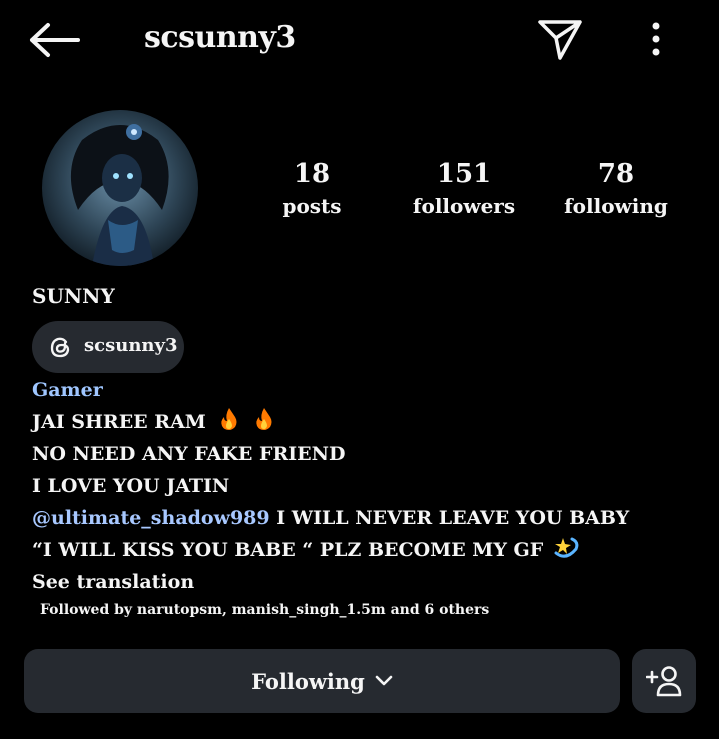 The width and height of the screenshot is (719, 739). I want to click on following-button: Following, so click(322, 681).